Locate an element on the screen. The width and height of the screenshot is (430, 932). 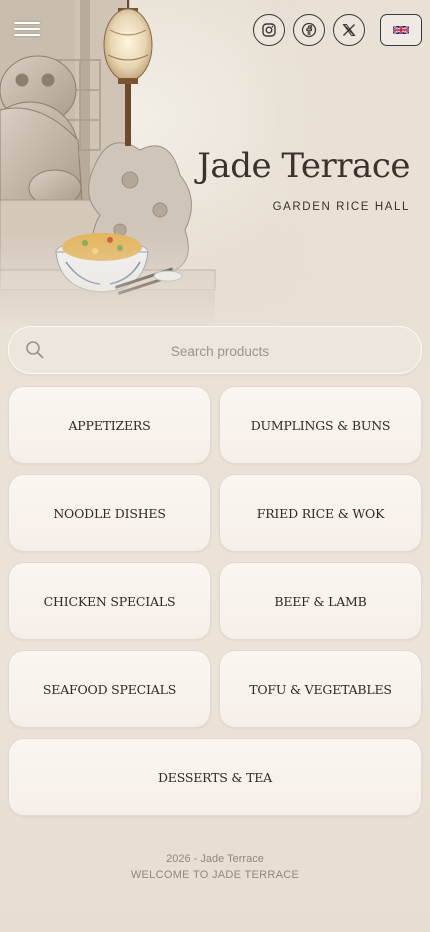
category-label: CHICKEN SPECIALS is located at coordinates (109, 601).